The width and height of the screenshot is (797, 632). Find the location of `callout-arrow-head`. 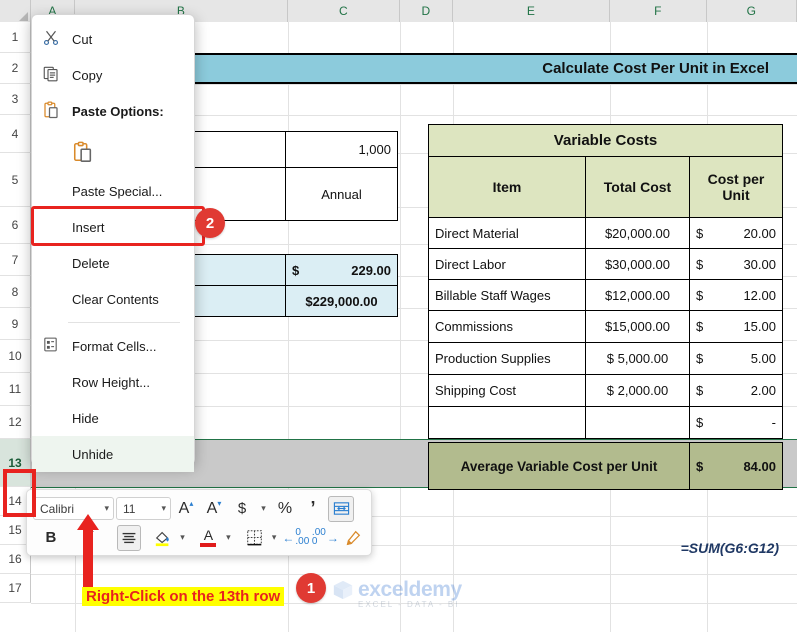

callout-arrow-head is located at coordinates (88, 522).